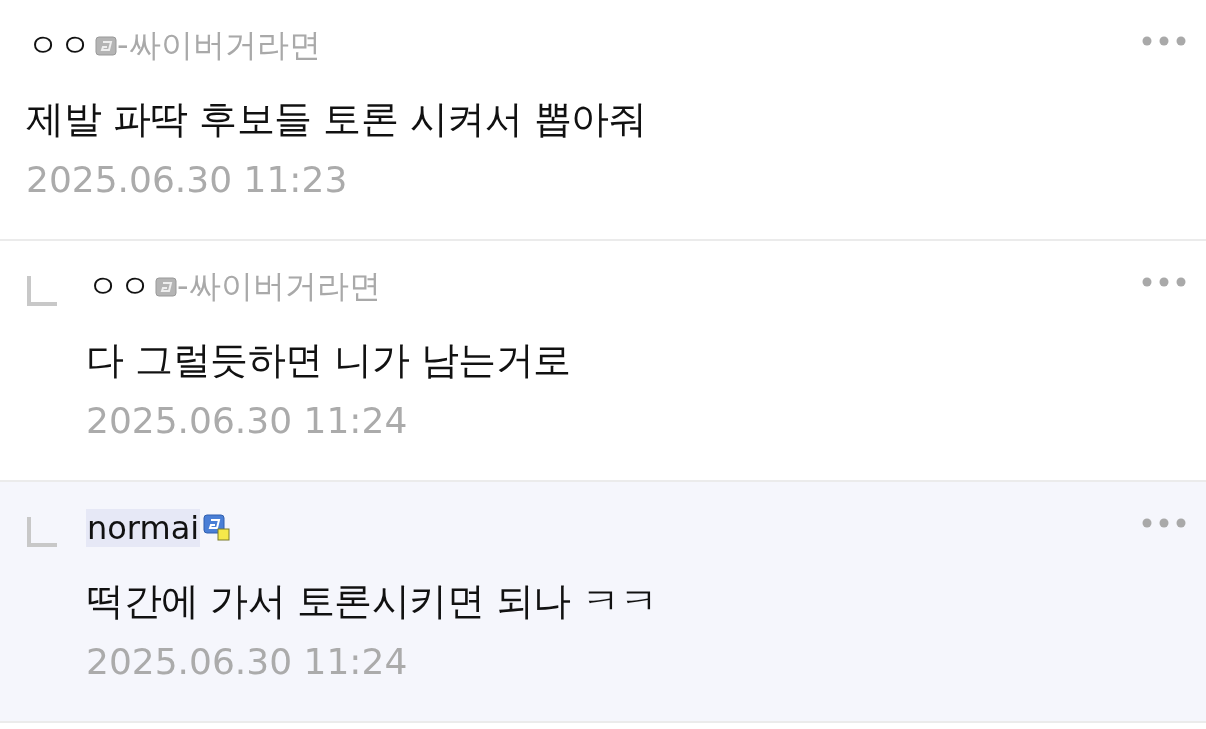  What do you see at coordinates (329, 360) in the screenshot?
I see `comment-text: 다 그럴듯하면 니가 남는거로` at bounding box center [329, 360].